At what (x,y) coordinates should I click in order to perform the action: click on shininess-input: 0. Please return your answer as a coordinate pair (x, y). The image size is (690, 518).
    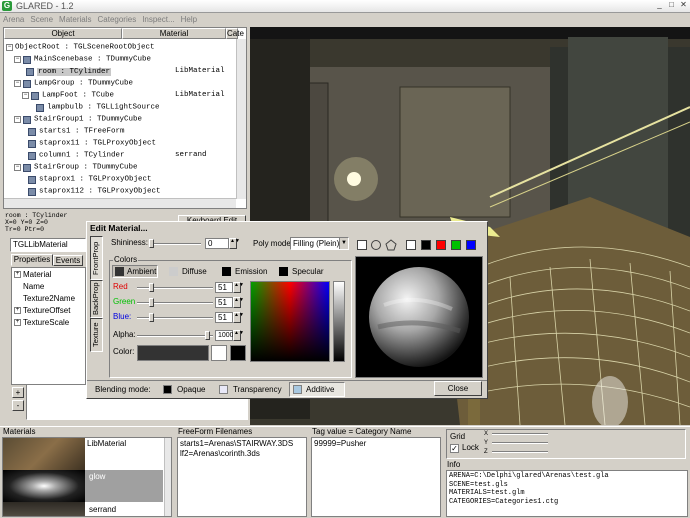
    Looking at the image, I should click on (217, 243).